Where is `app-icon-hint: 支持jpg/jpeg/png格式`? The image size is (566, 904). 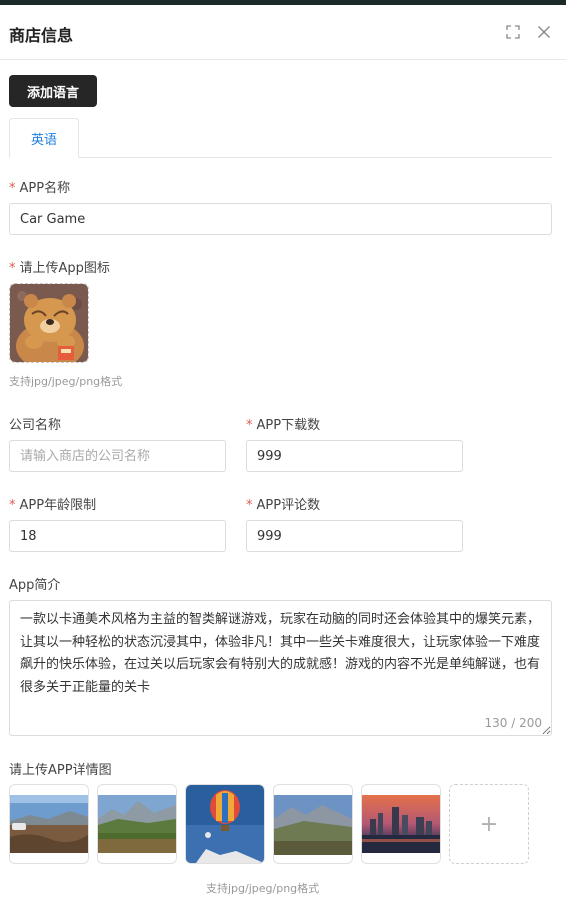 app-icon-hint: 支持jpg/jpeg/png格式 is located at coordinates (66, 381).